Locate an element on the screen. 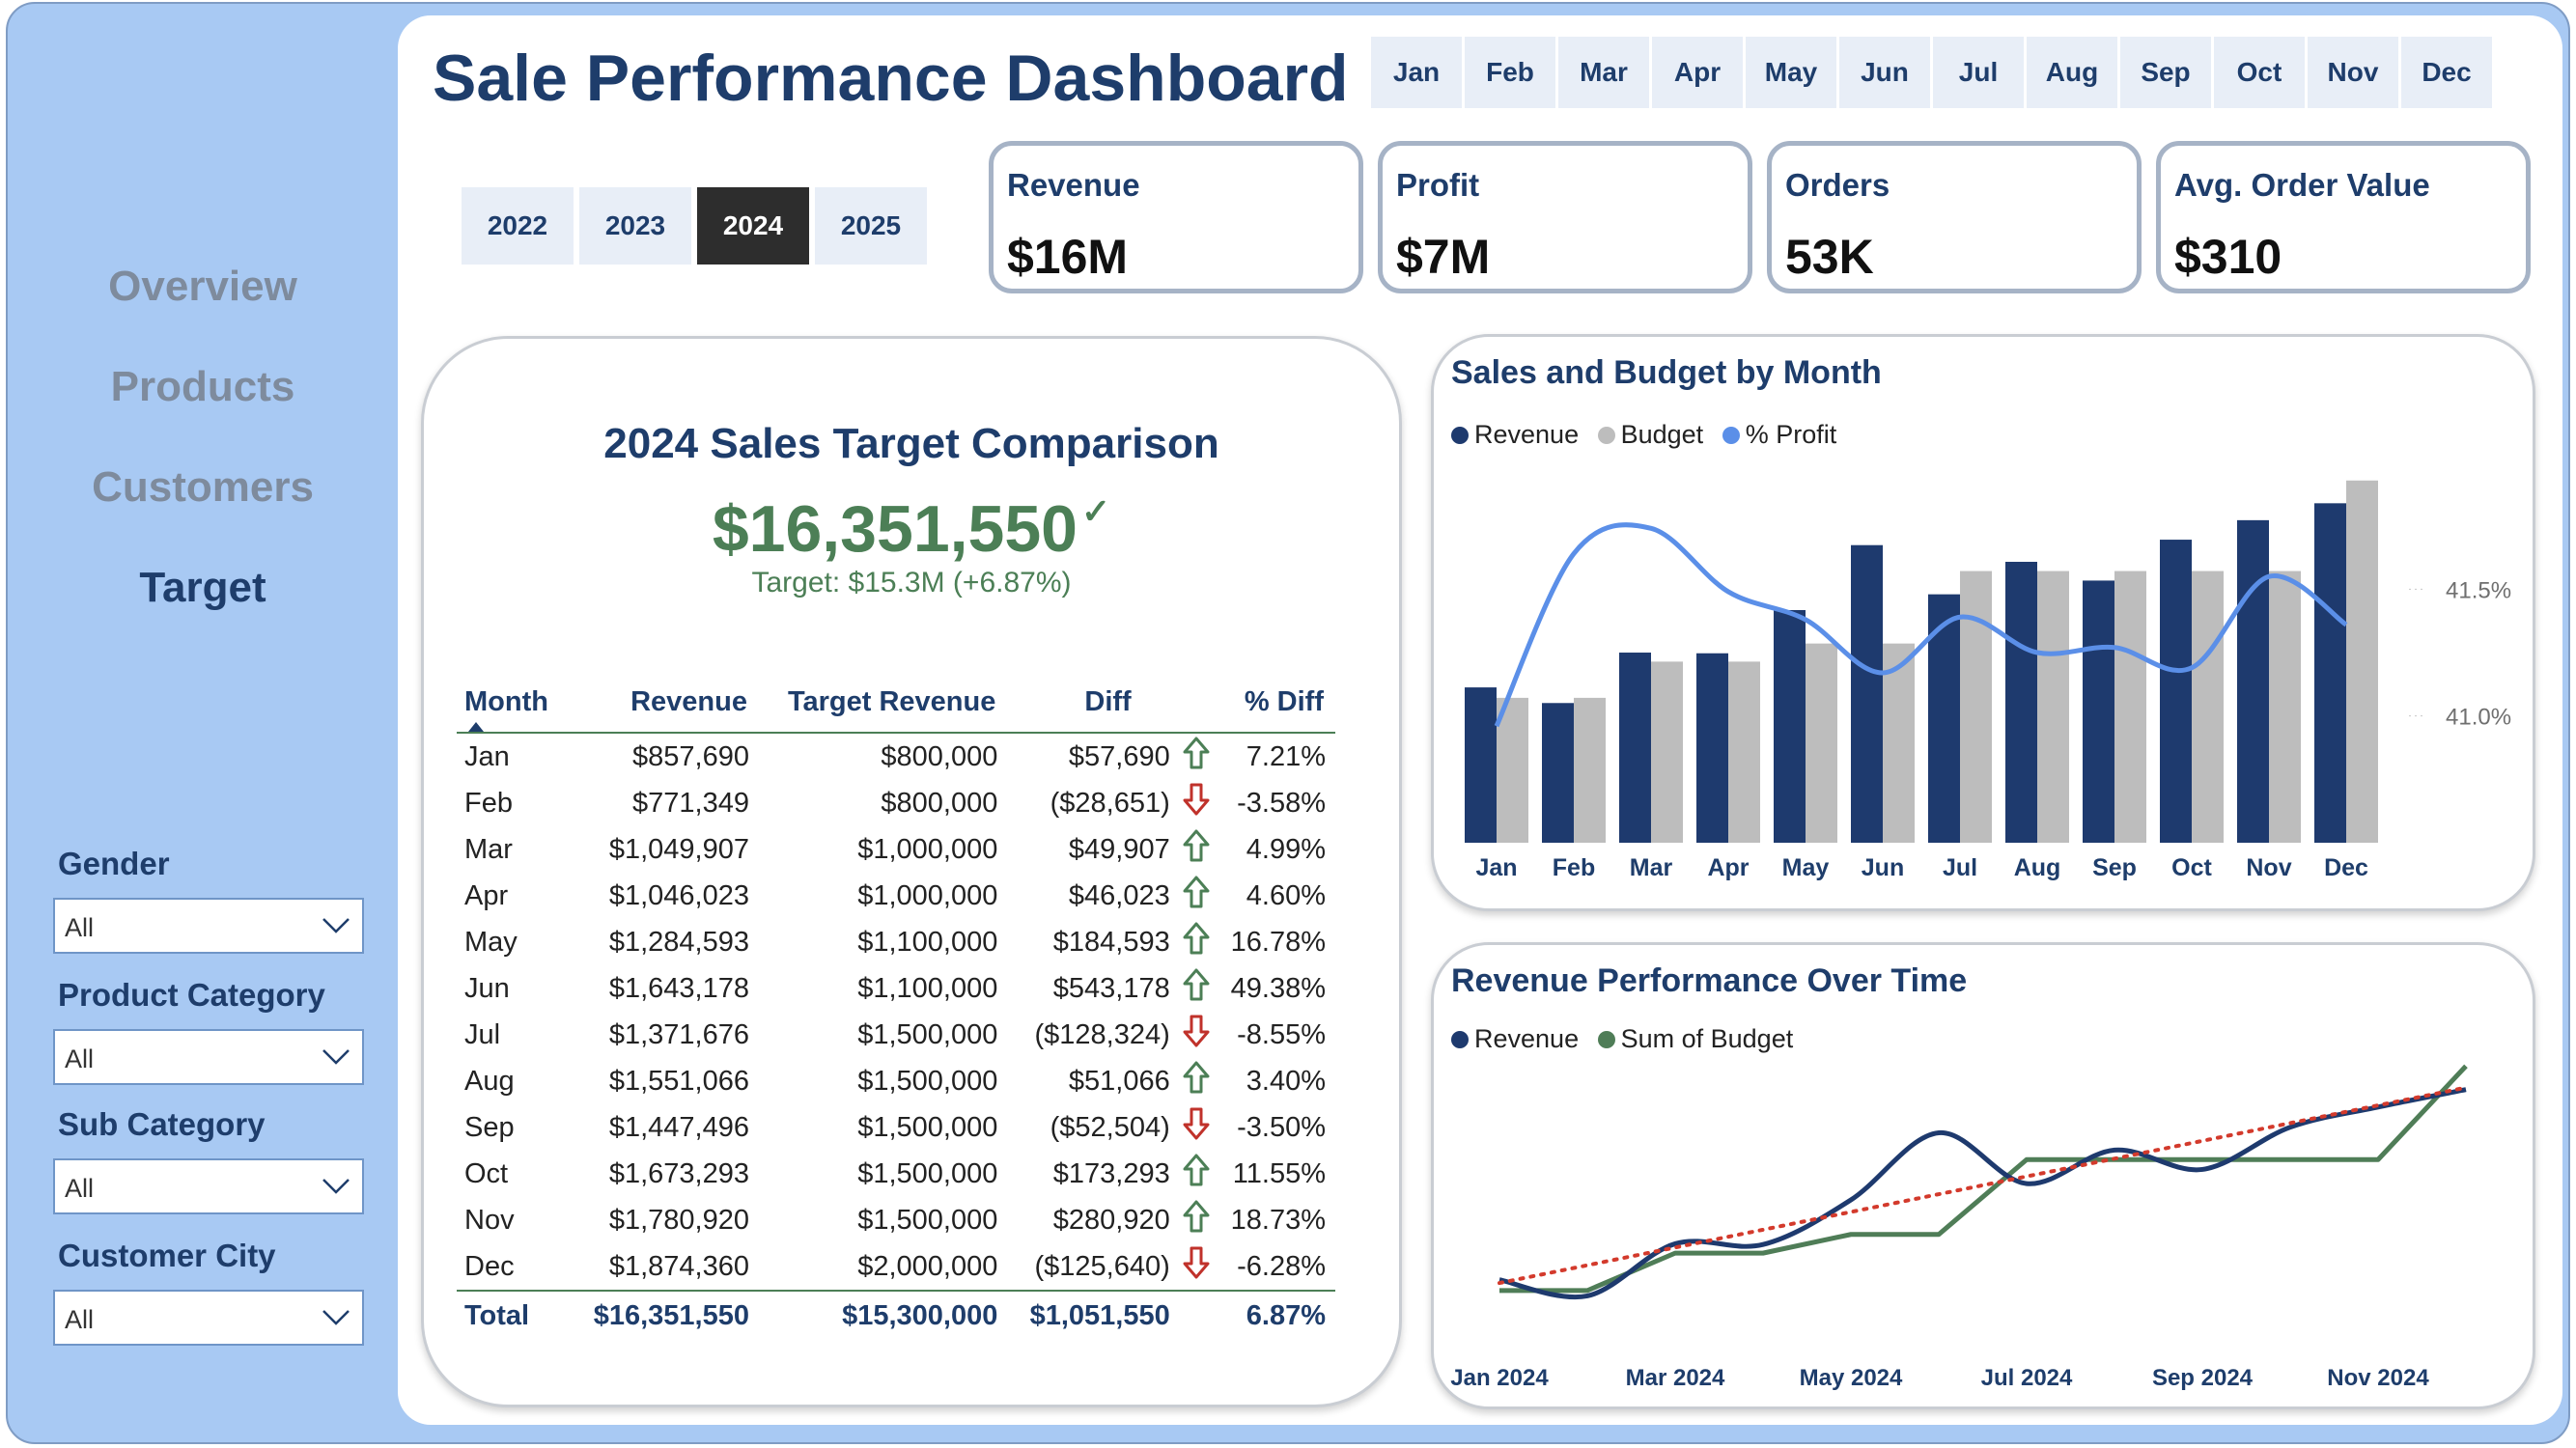  column-header-month: Month is located at coordinates (514, 707).